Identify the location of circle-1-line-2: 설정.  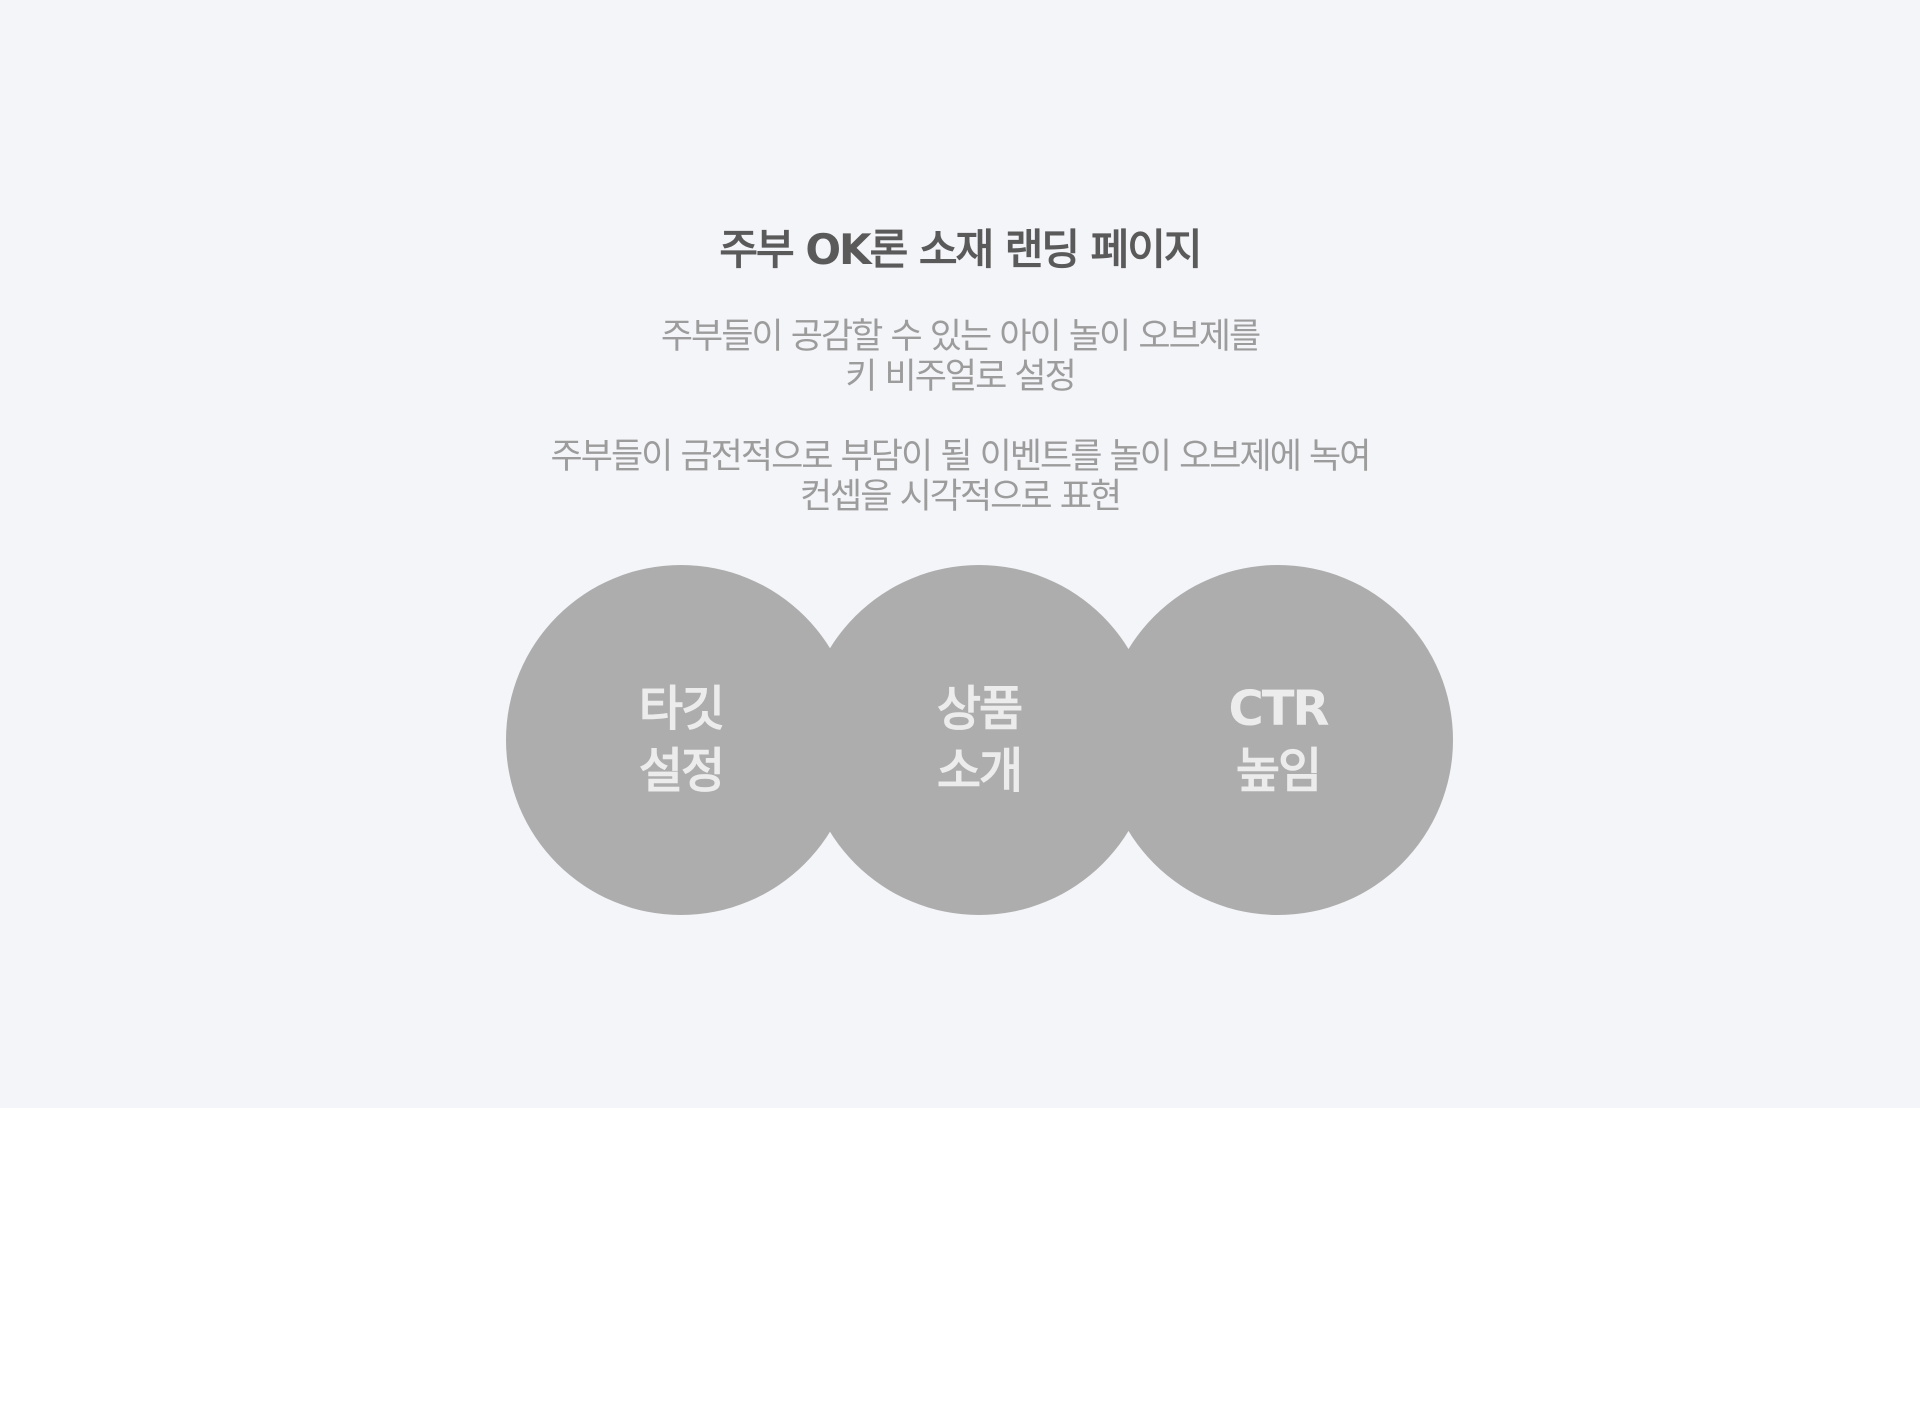
(681, 771).